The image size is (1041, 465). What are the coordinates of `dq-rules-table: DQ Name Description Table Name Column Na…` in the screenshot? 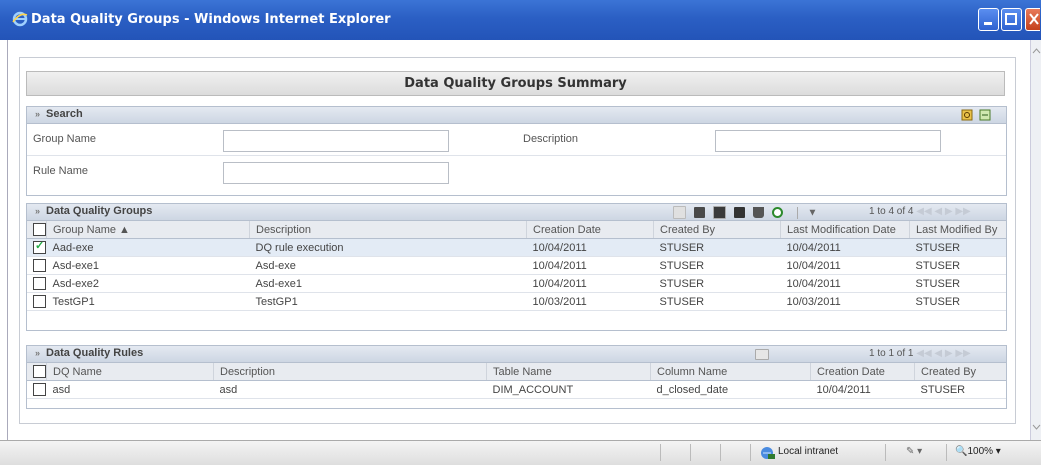 It's located at (516, 381).